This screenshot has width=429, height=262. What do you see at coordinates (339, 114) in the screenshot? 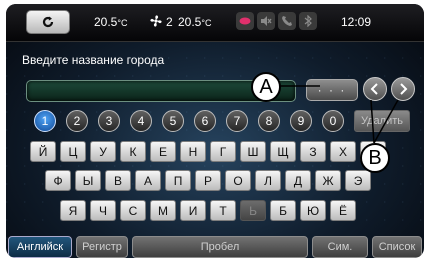
I see `callout-lines` at bounding box center [339, 114].